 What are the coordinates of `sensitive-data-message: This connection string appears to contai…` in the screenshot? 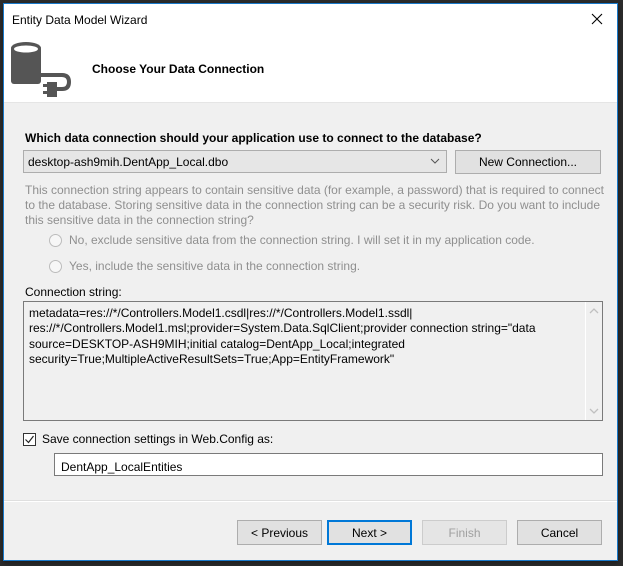 It's located at (314, 205).